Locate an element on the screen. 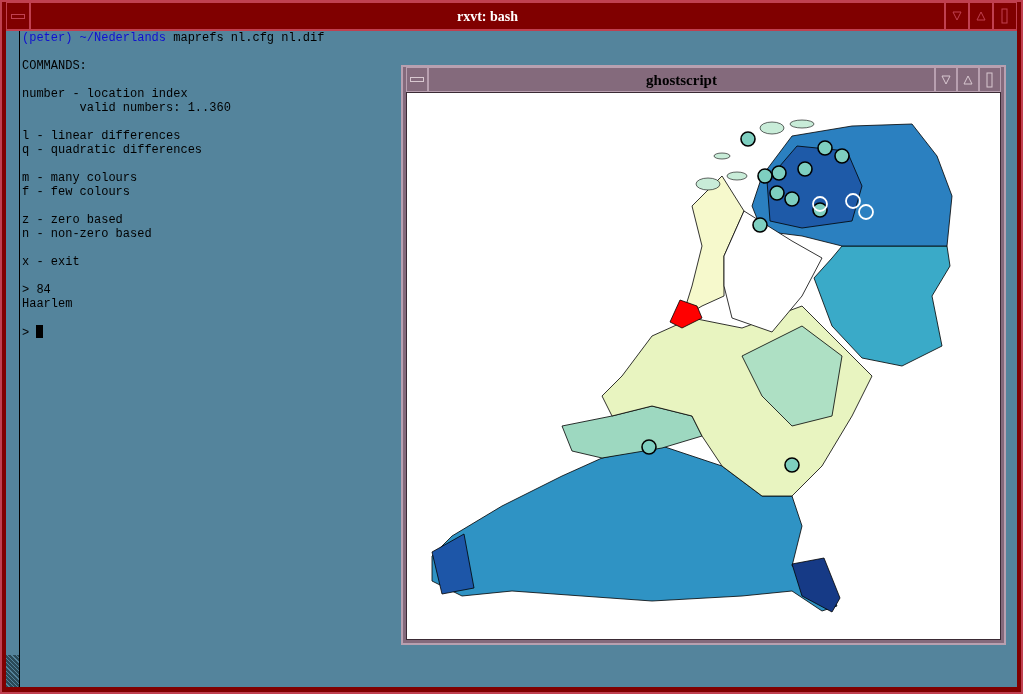  output-line: COMMANDS: is located at coordinates (54, 66).